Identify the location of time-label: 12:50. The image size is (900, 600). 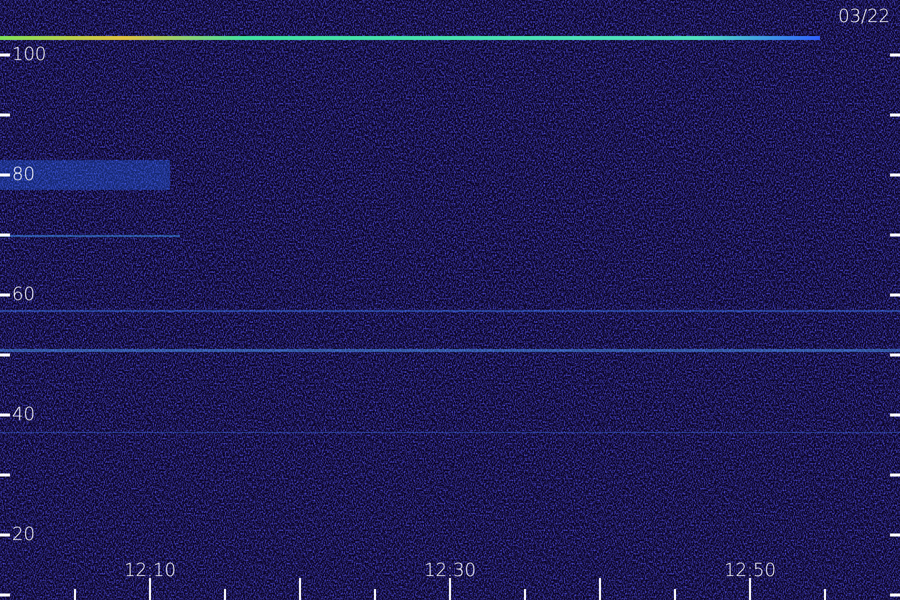
(750, 571).